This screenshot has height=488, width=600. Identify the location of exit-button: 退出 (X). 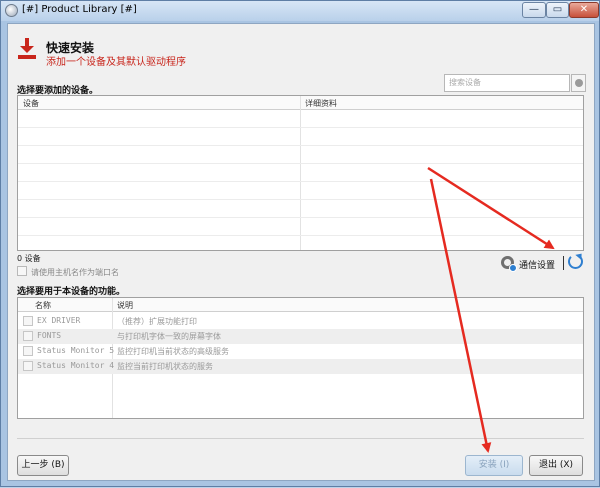
(556, 465).